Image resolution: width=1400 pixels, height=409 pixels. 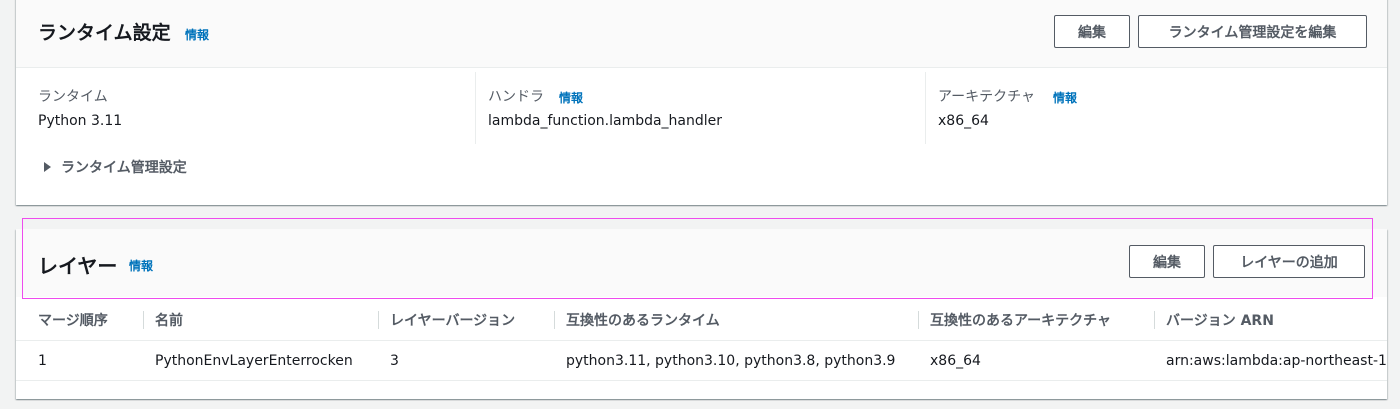 I want to click on add-layer-button: レイヤーの追加, so click(x=1289, y=261).